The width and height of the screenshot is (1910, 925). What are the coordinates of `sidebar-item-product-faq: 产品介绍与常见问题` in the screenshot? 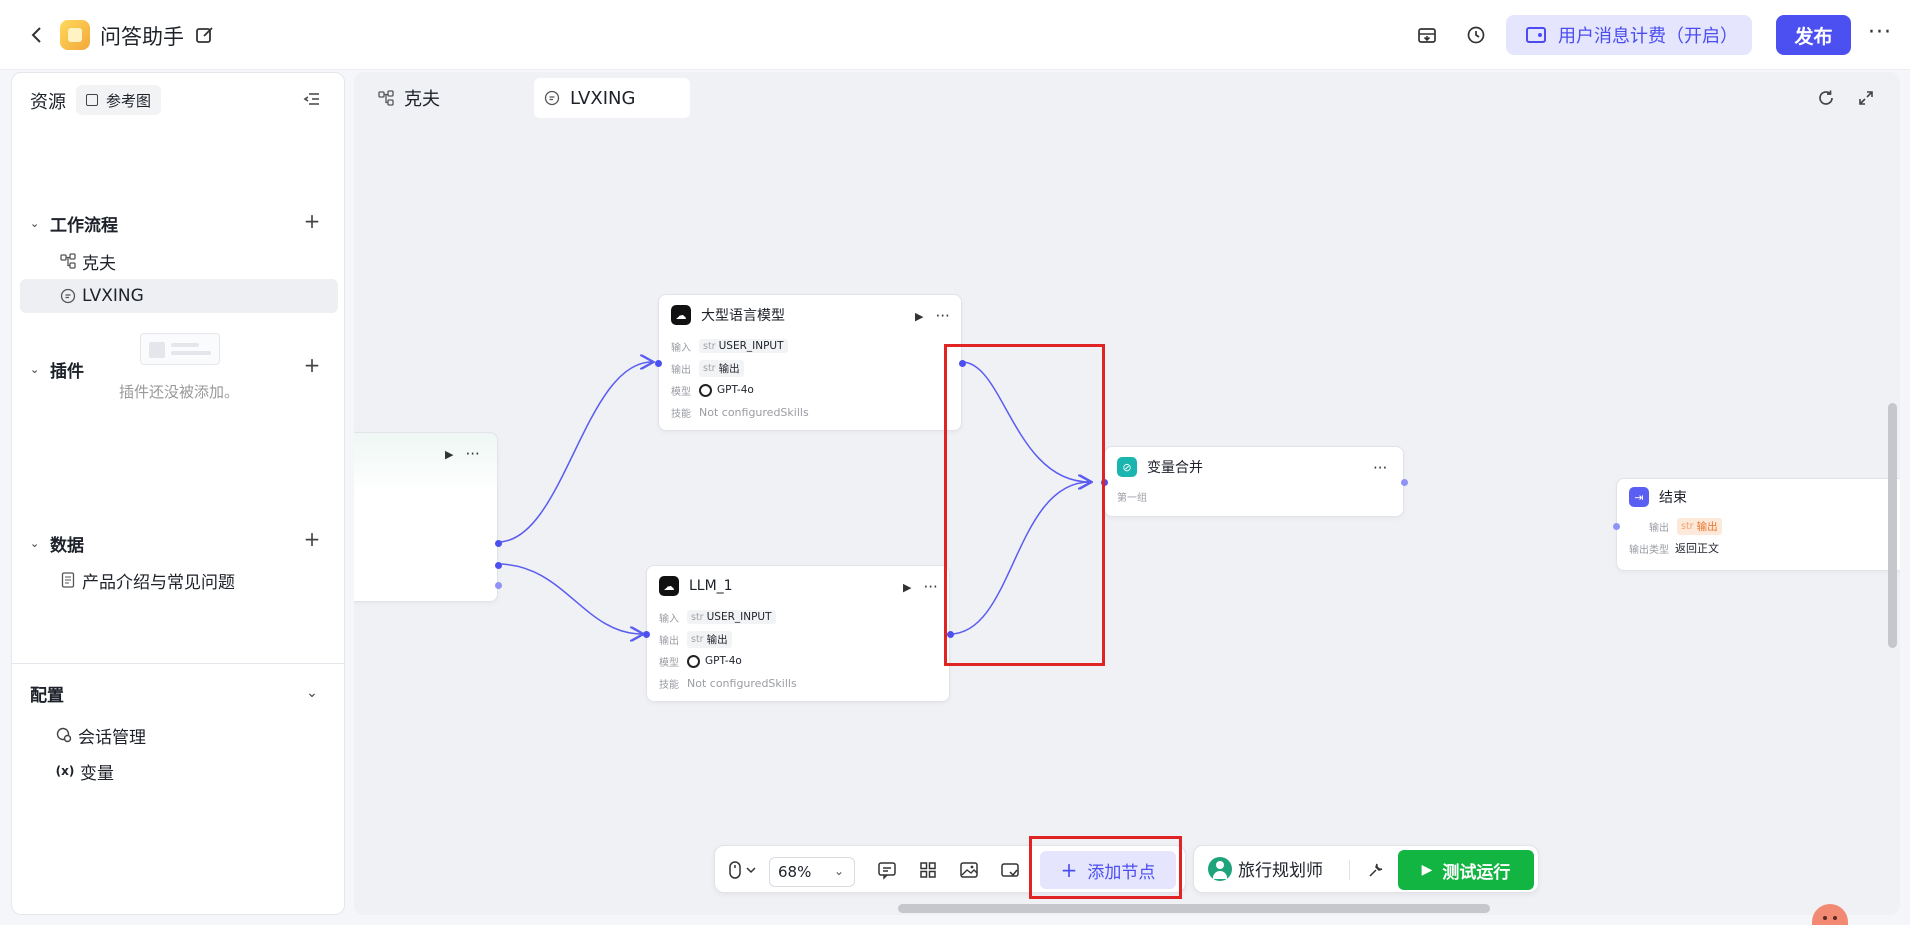 It's located at (179, 580).